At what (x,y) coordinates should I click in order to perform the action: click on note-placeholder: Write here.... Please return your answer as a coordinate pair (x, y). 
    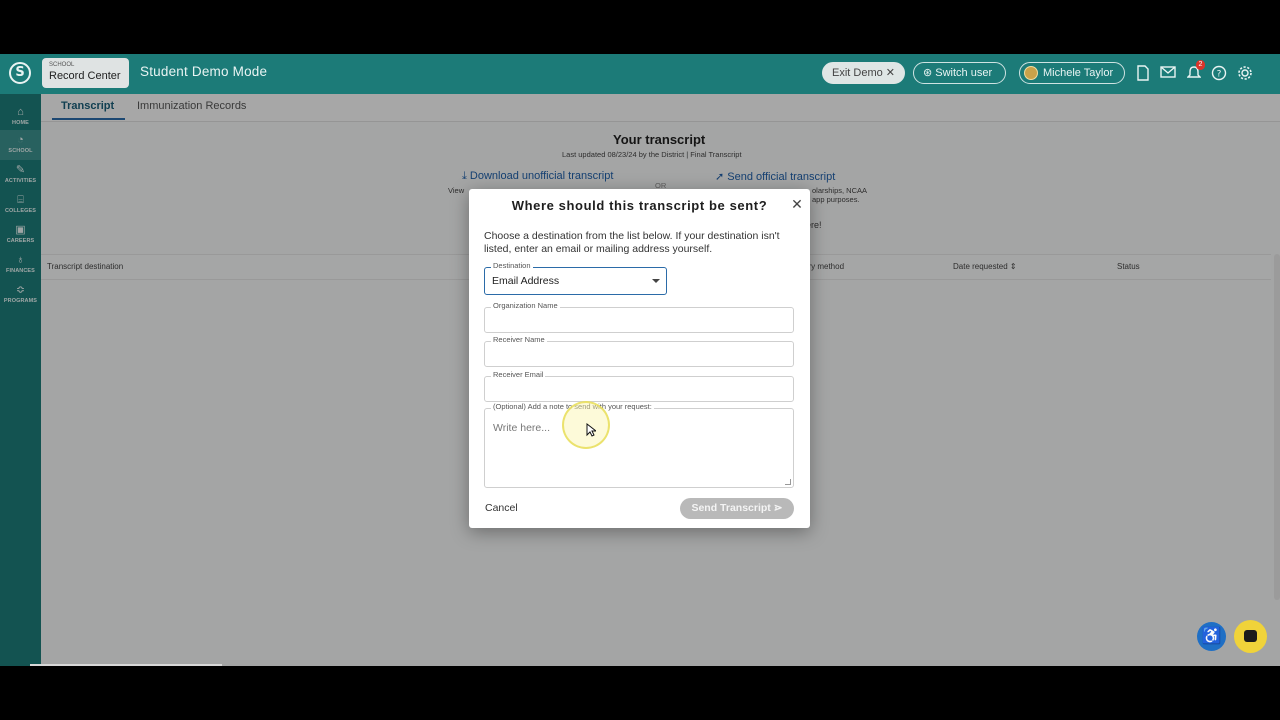
    Looking at the image, I should click on (521, 428).